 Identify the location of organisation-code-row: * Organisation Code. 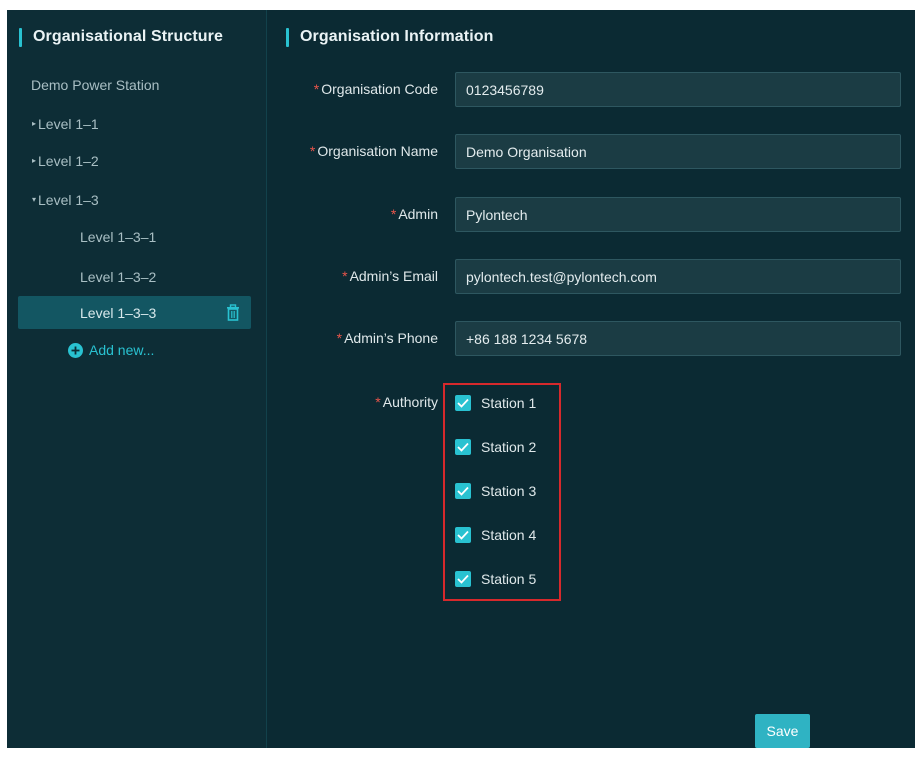
(591, 89).